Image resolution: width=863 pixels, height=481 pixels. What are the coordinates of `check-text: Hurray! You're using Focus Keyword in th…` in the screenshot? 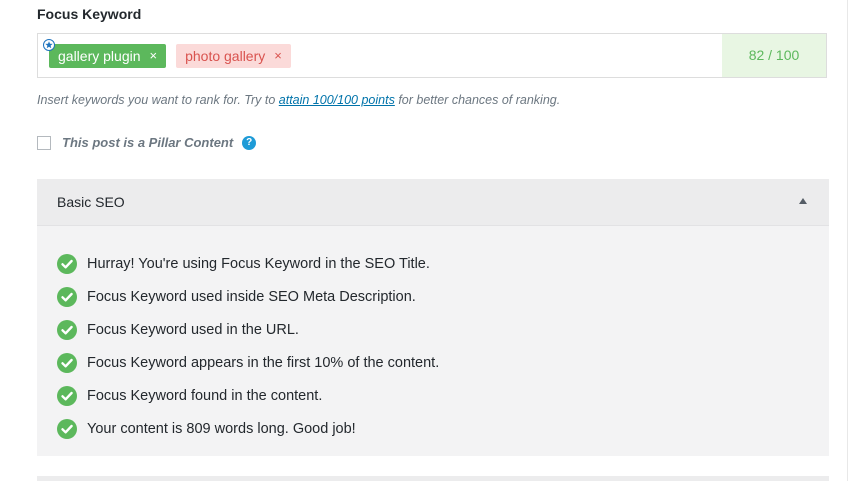 It's located at (258, 263).